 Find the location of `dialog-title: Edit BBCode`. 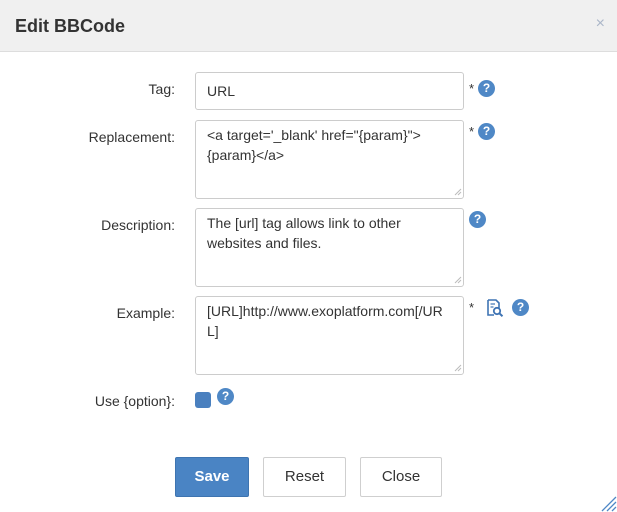

dialog-title: Edit BBCode is located at coordinates (70, 26).